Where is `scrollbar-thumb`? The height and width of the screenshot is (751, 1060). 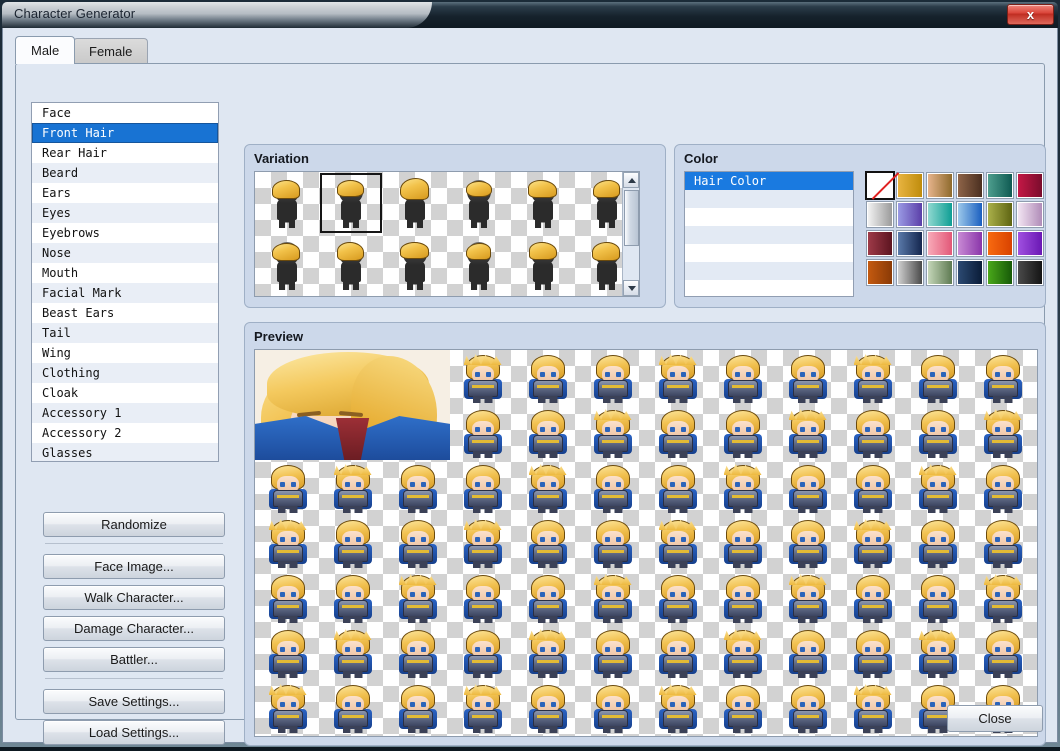
scrollbar-thumb is located at coordinates (631, 218).